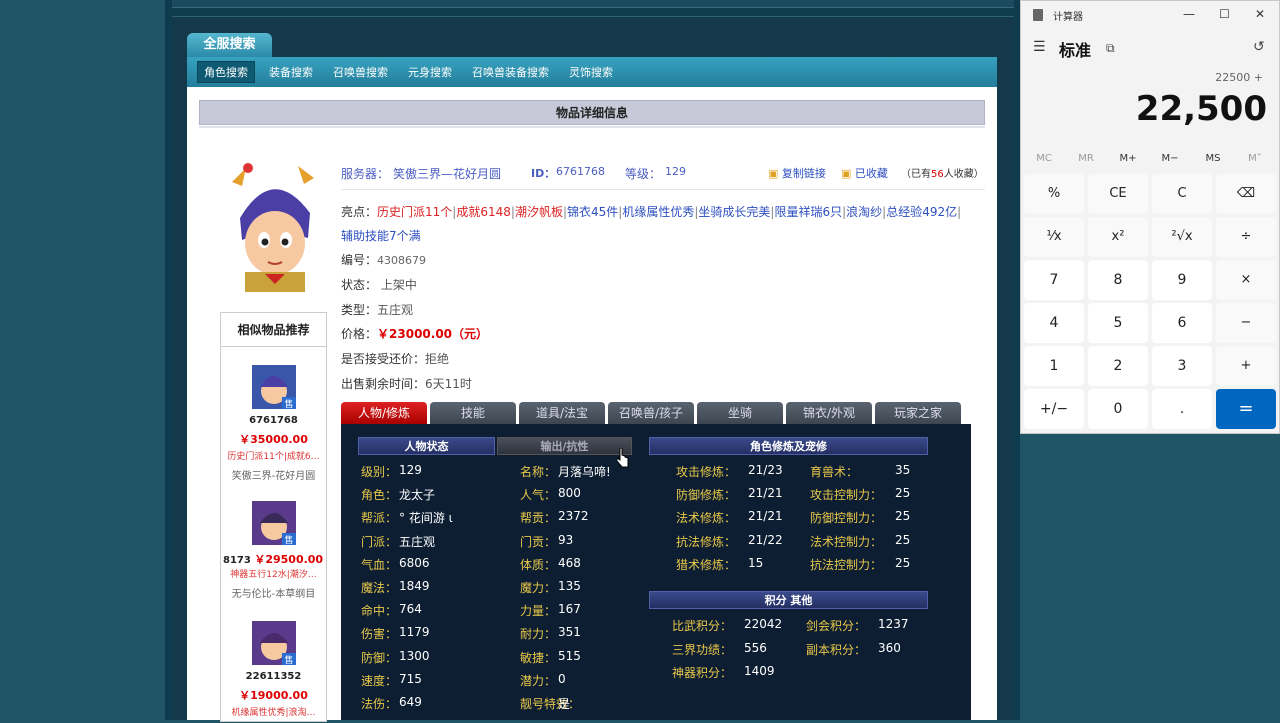 Image resolution: width=1280 pixels, height=723 pixels. I want to click on key-backspace-button: ⌫, so click(1246, 194).